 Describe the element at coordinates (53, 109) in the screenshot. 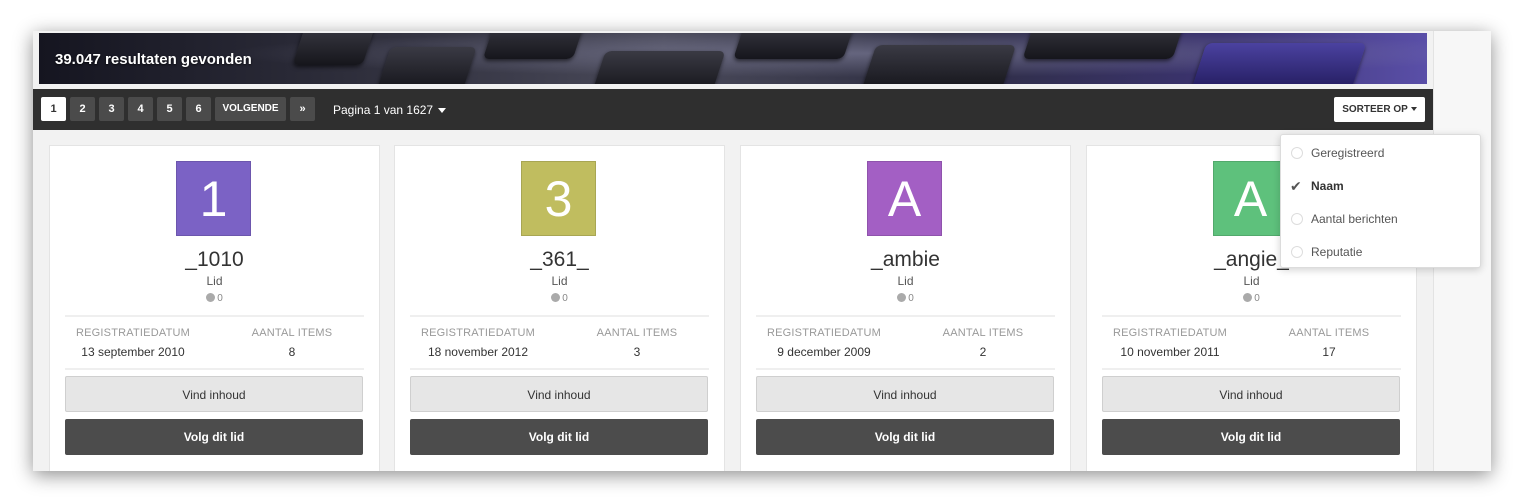

I see `page-button-1: 1` at that location.